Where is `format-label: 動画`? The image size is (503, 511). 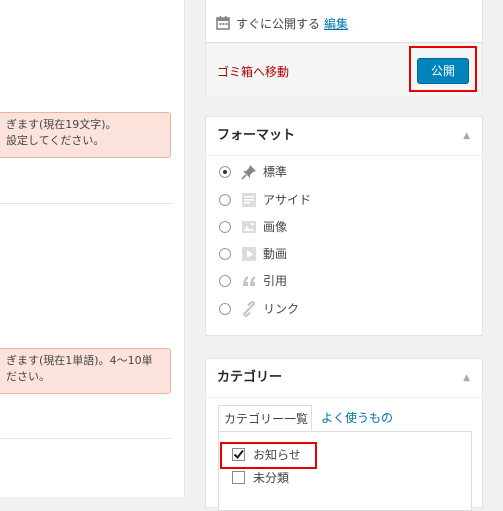 format-label: 動画 is located at coordinates (275, 254).